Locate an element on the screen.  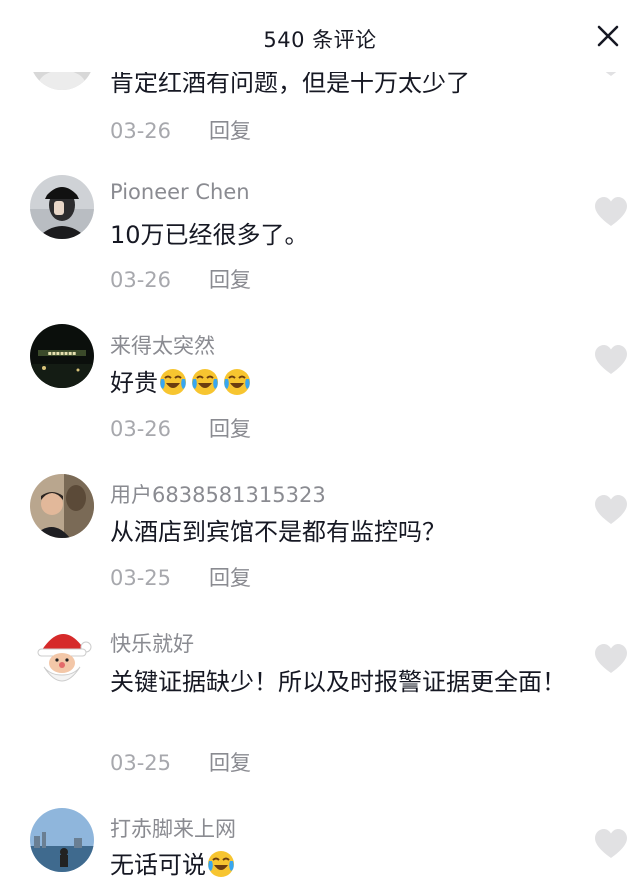
comment-text-body: 好贵 is located at coordinates (134, 383).